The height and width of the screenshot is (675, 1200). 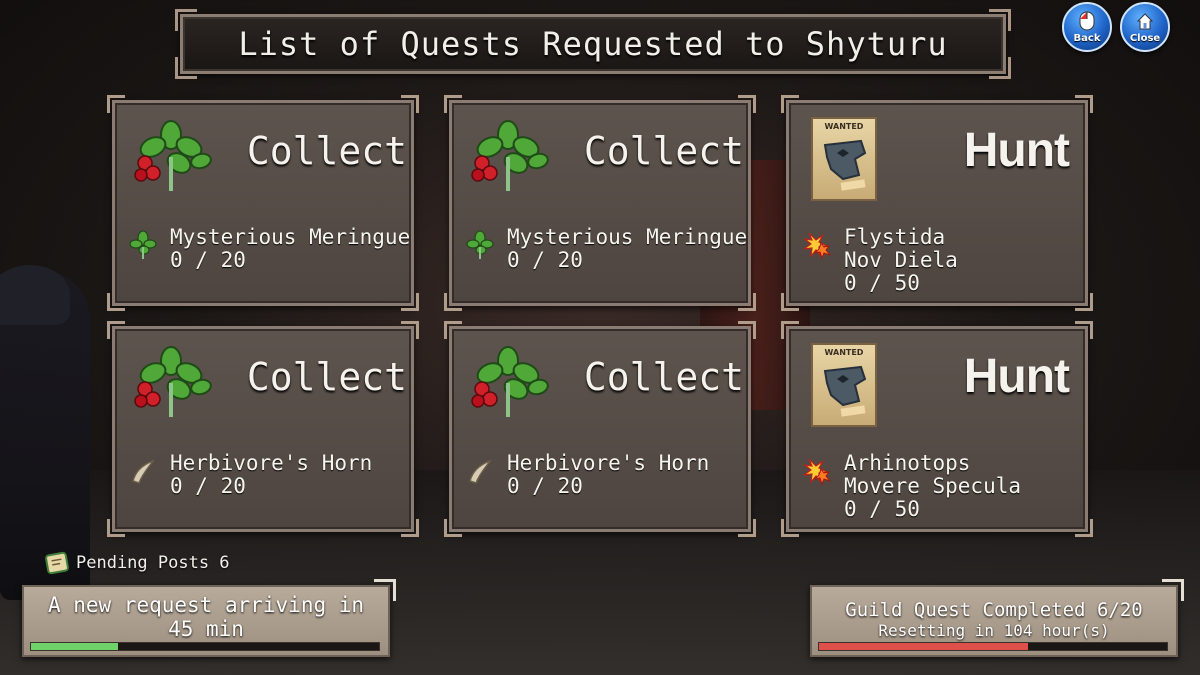 What do you see at coordinates (1145, 38) in the screenshot?
I see `close-button-label: Close` at bounding box center [1145, 38].